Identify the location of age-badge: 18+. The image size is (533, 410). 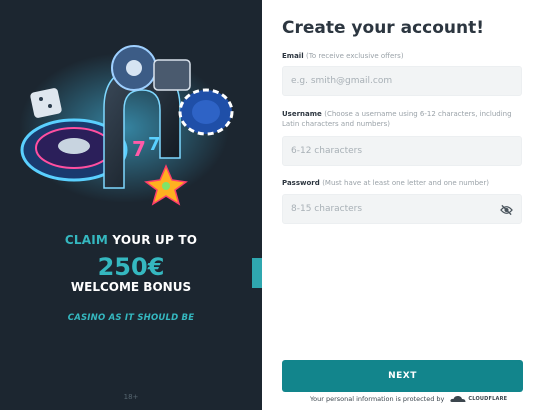
(131, 397).